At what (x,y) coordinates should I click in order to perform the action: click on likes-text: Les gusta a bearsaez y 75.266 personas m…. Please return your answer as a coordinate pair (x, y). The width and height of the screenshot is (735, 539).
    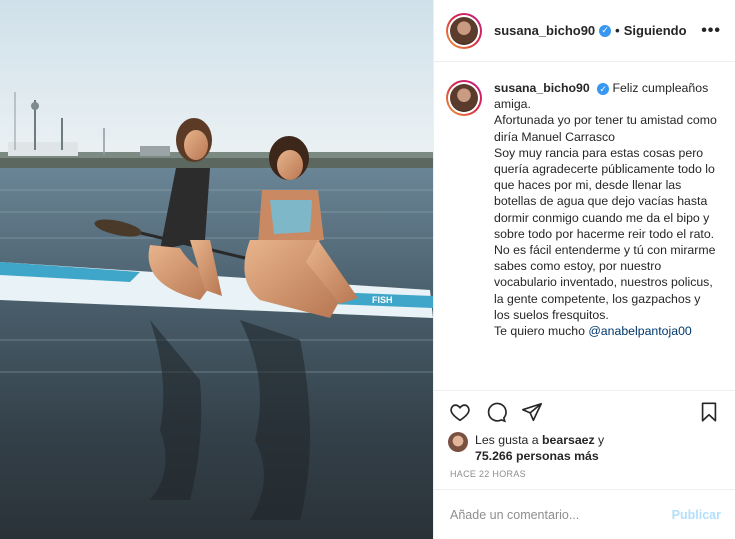
    Looking at the image, I should click on (539, 448).